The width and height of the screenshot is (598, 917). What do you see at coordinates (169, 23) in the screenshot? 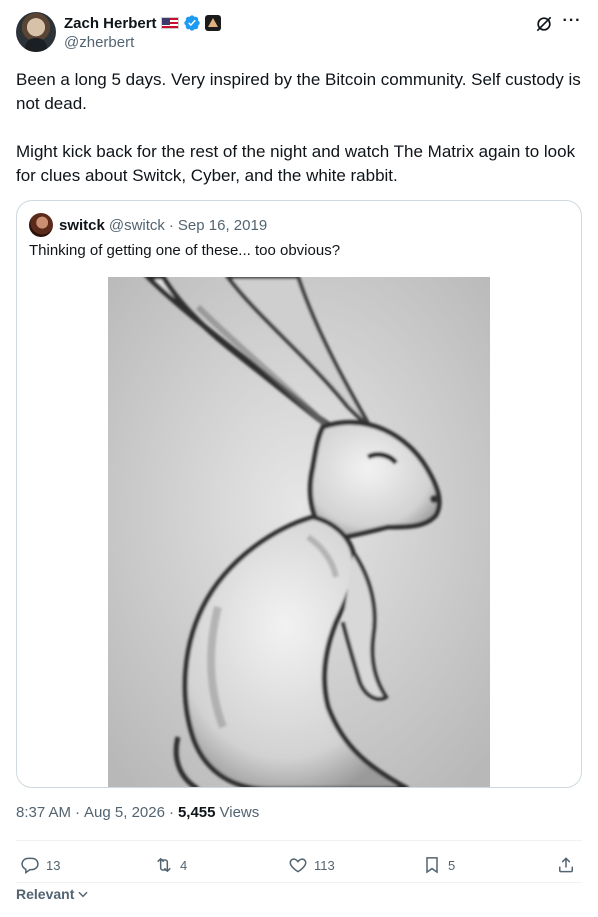
I see `us-flag-icon` at bounding box center [169, 23].